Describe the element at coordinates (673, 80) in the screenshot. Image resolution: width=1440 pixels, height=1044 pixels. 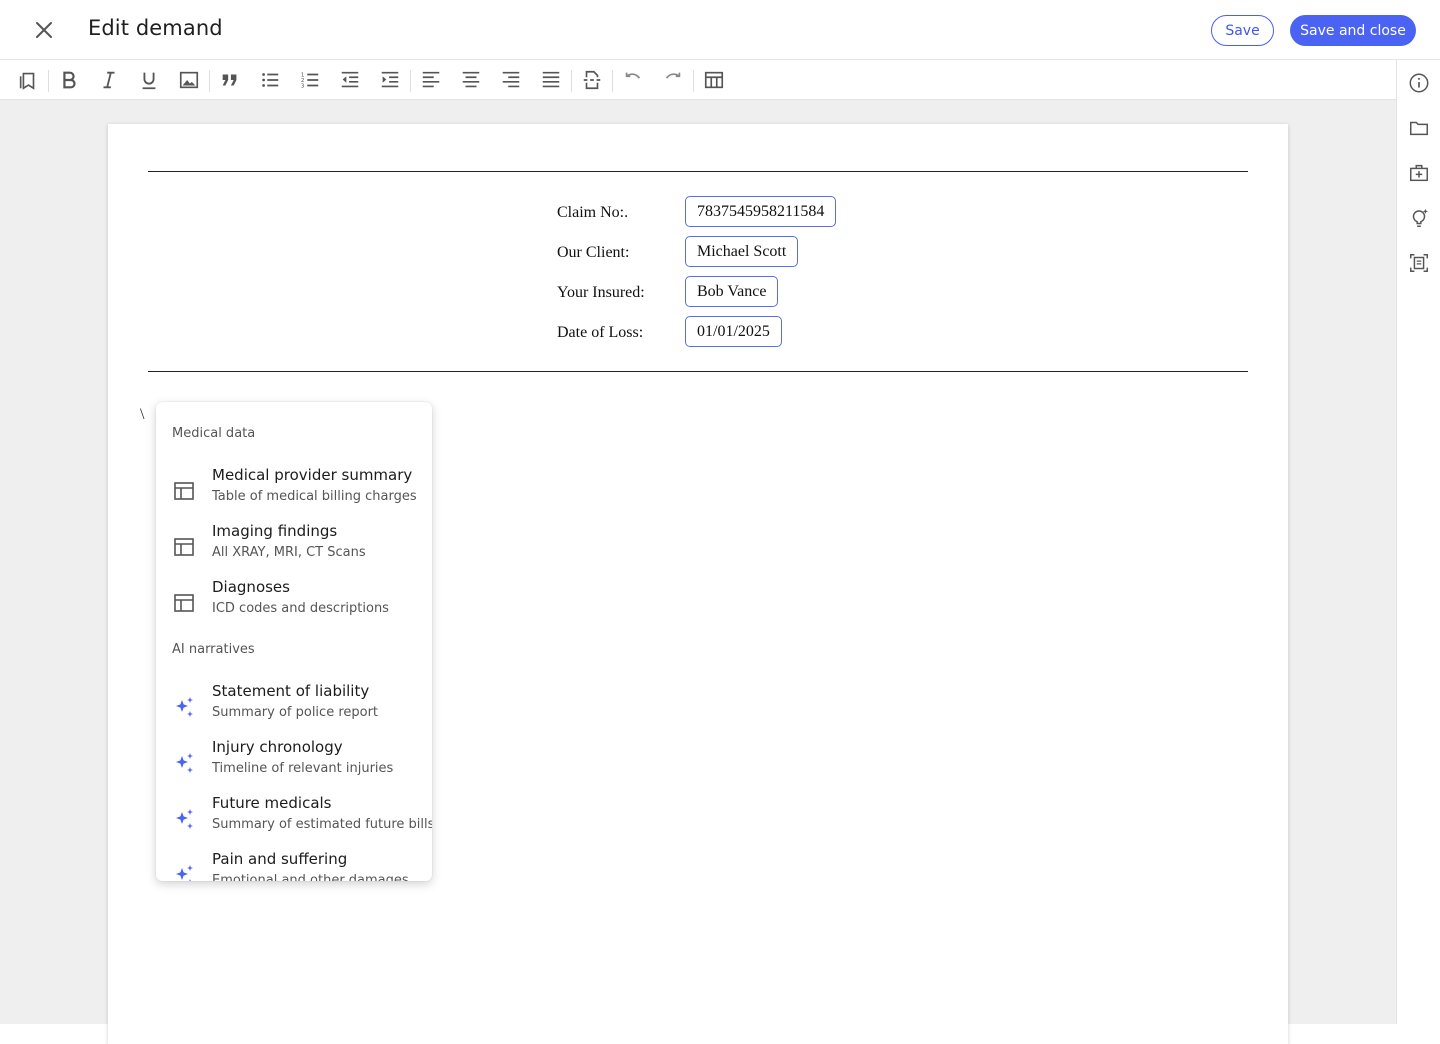
I see `redo-icon` at that location.